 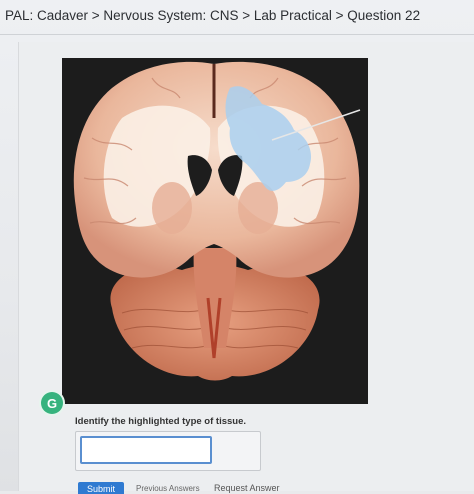 I want to click on actions-bar: Submit Previous Answers Request Answer, so click(x=228, y=488).